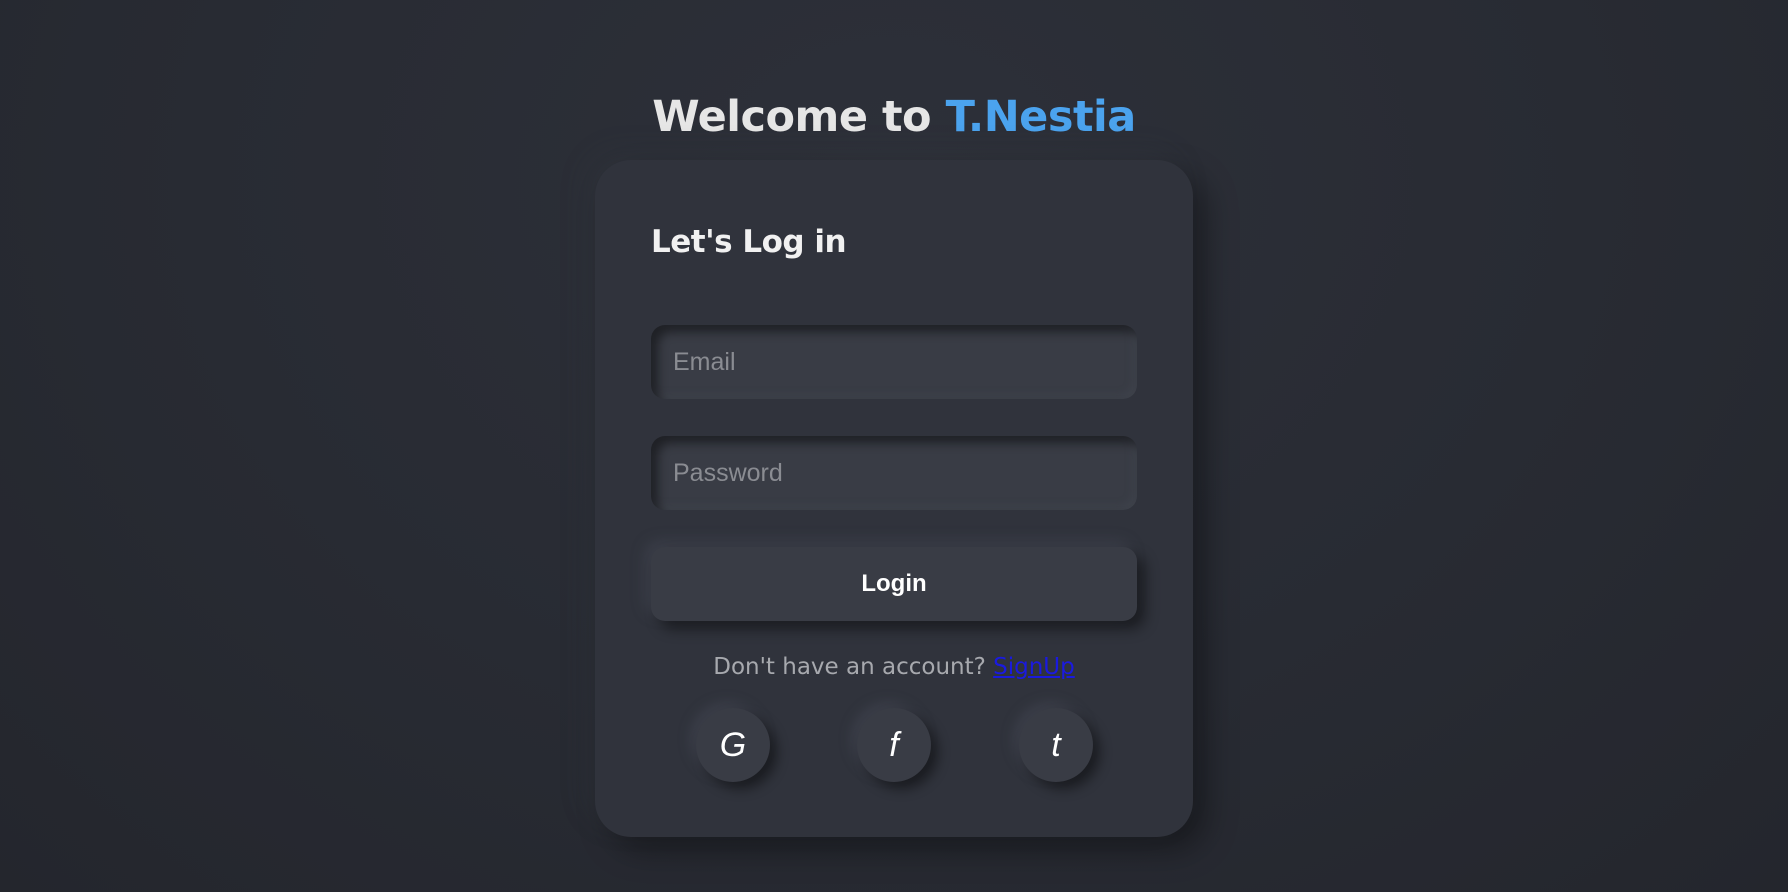  I want to click on google-icon: G, so click(733, 744).